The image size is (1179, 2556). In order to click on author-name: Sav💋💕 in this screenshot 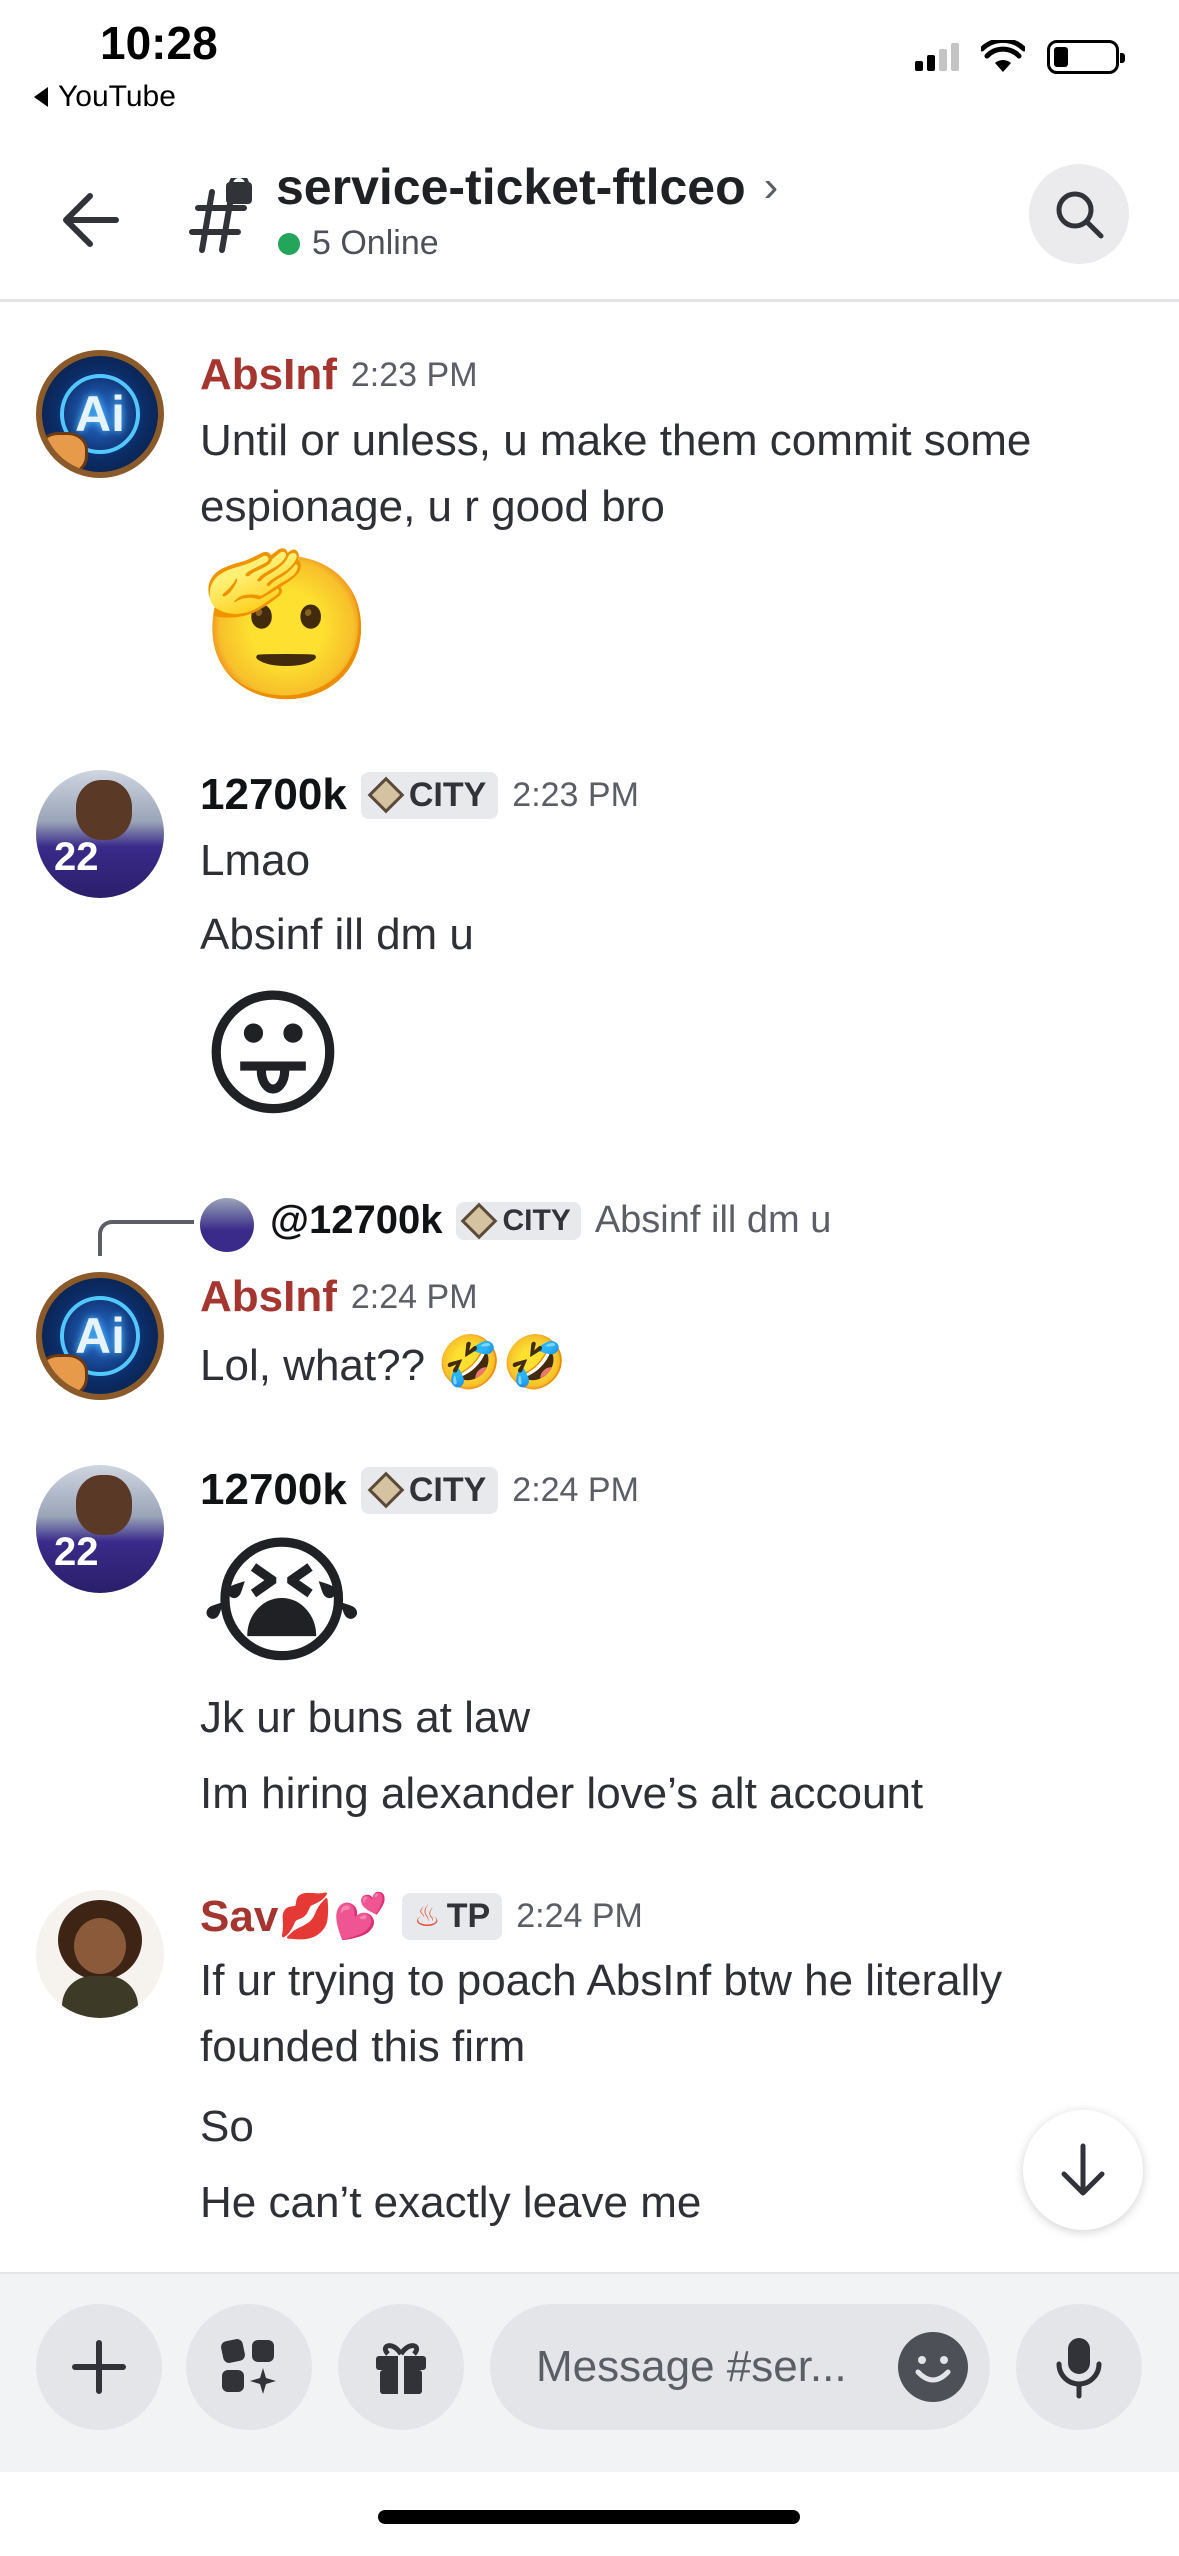, I will do `click(294, 1916)`.